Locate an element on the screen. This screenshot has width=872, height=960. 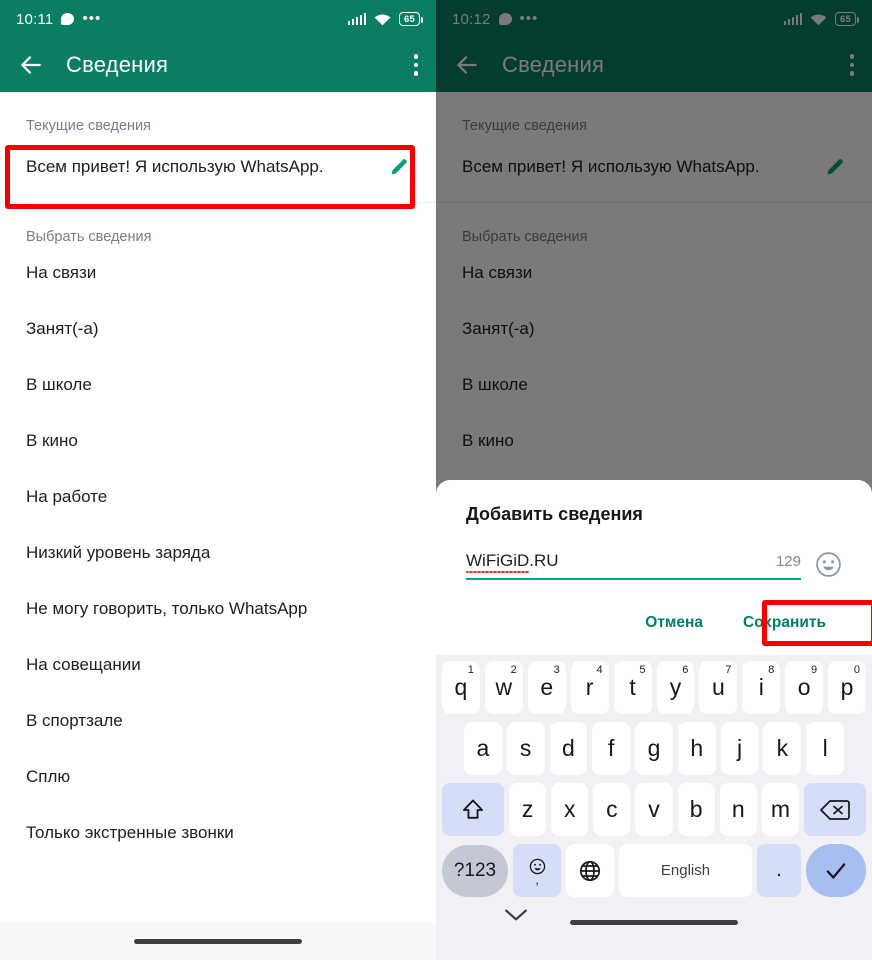
save-button: Сохранить is located at coordinates (784, 623).